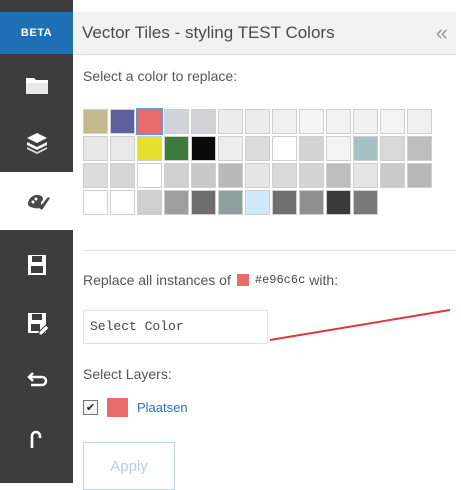  I want to click on undo-icon, so click(36, 379).